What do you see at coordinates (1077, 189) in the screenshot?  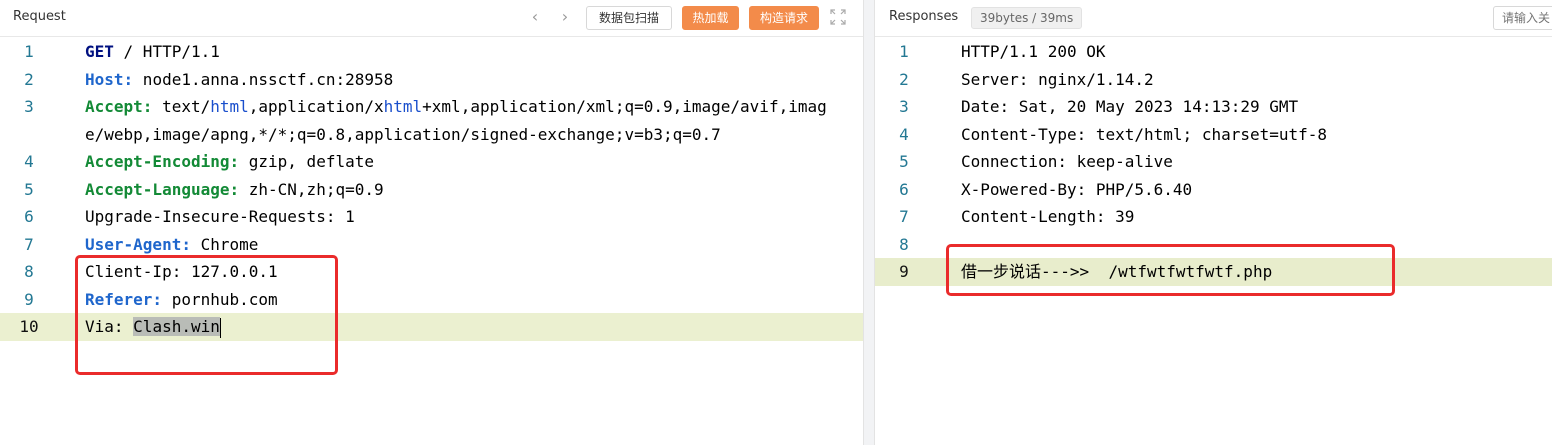 I see `response-text: X-Powered-By: PHP/5.6.40` at bounding box center [1077, 189].